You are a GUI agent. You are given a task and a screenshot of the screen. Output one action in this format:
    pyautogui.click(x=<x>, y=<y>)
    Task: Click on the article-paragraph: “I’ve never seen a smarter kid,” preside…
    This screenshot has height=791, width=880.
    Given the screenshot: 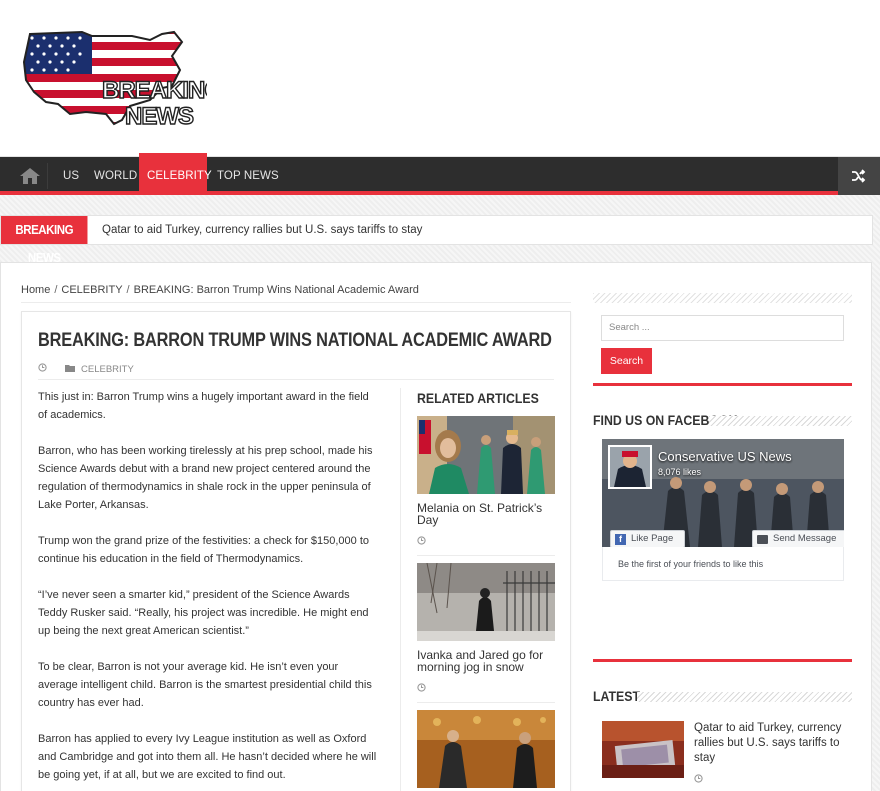 What is the action you would take?
    pyautogui.click(x=203, y=613)
    